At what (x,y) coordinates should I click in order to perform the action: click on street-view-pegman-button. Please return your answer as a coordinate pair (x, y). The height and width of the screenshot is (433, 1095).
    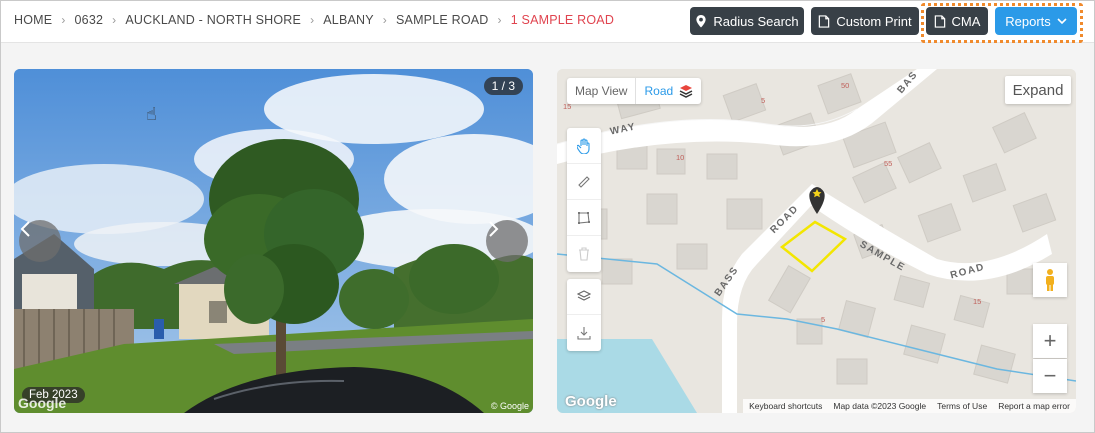
    Looking at the image, I should click on (1050, 280).